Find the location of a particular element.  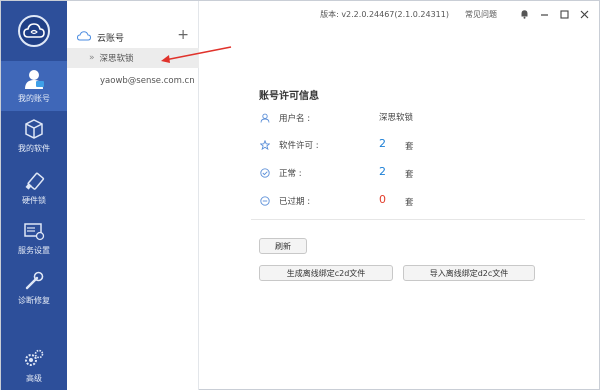

generate-c2d-button: 生成离线绑定c2d文件 is located at coordinates (326, 273).